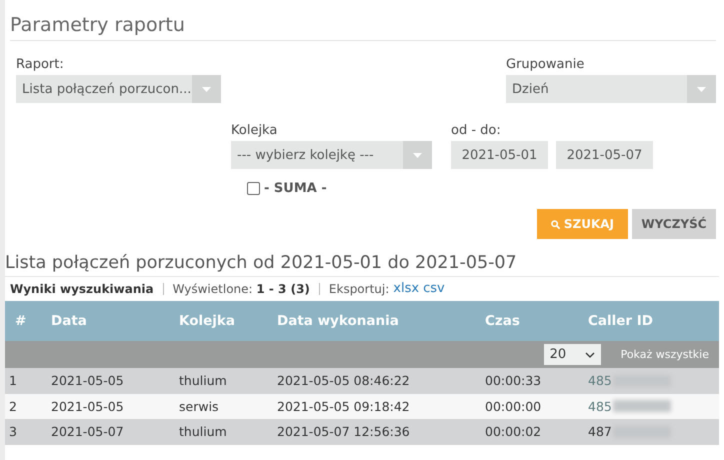 The image size is (724, 460). Describe the element at coordinates (20, 321) in the screenshot. I see `column-header: #` at that location.